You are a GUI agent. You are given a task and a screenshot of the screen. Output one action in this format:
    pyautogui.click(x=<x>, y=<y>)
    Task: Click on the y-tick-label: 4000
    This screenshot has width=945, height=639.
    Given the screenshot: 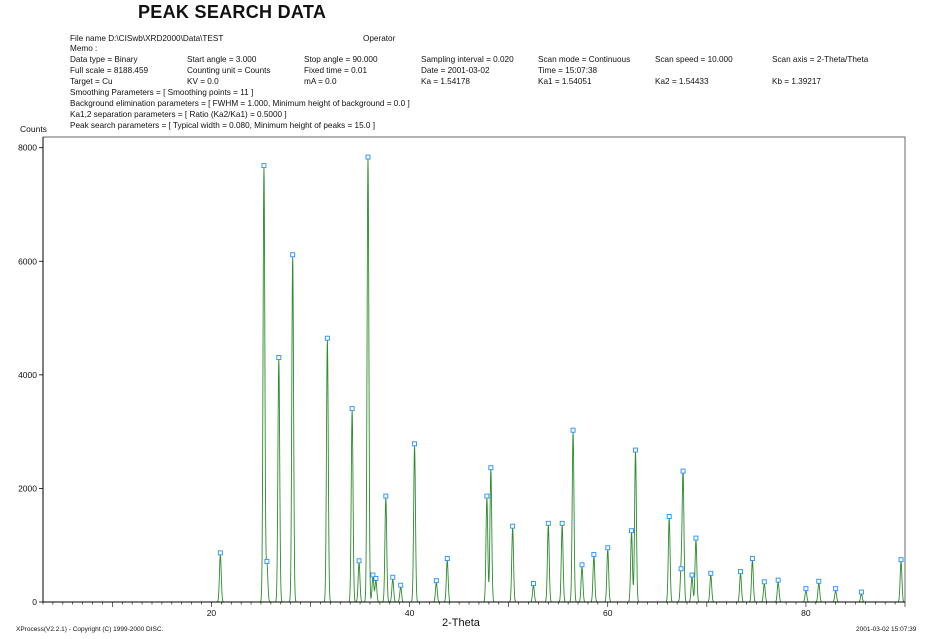 What is the action you would take?
    pyautogui.click(x=27, y=375)
    